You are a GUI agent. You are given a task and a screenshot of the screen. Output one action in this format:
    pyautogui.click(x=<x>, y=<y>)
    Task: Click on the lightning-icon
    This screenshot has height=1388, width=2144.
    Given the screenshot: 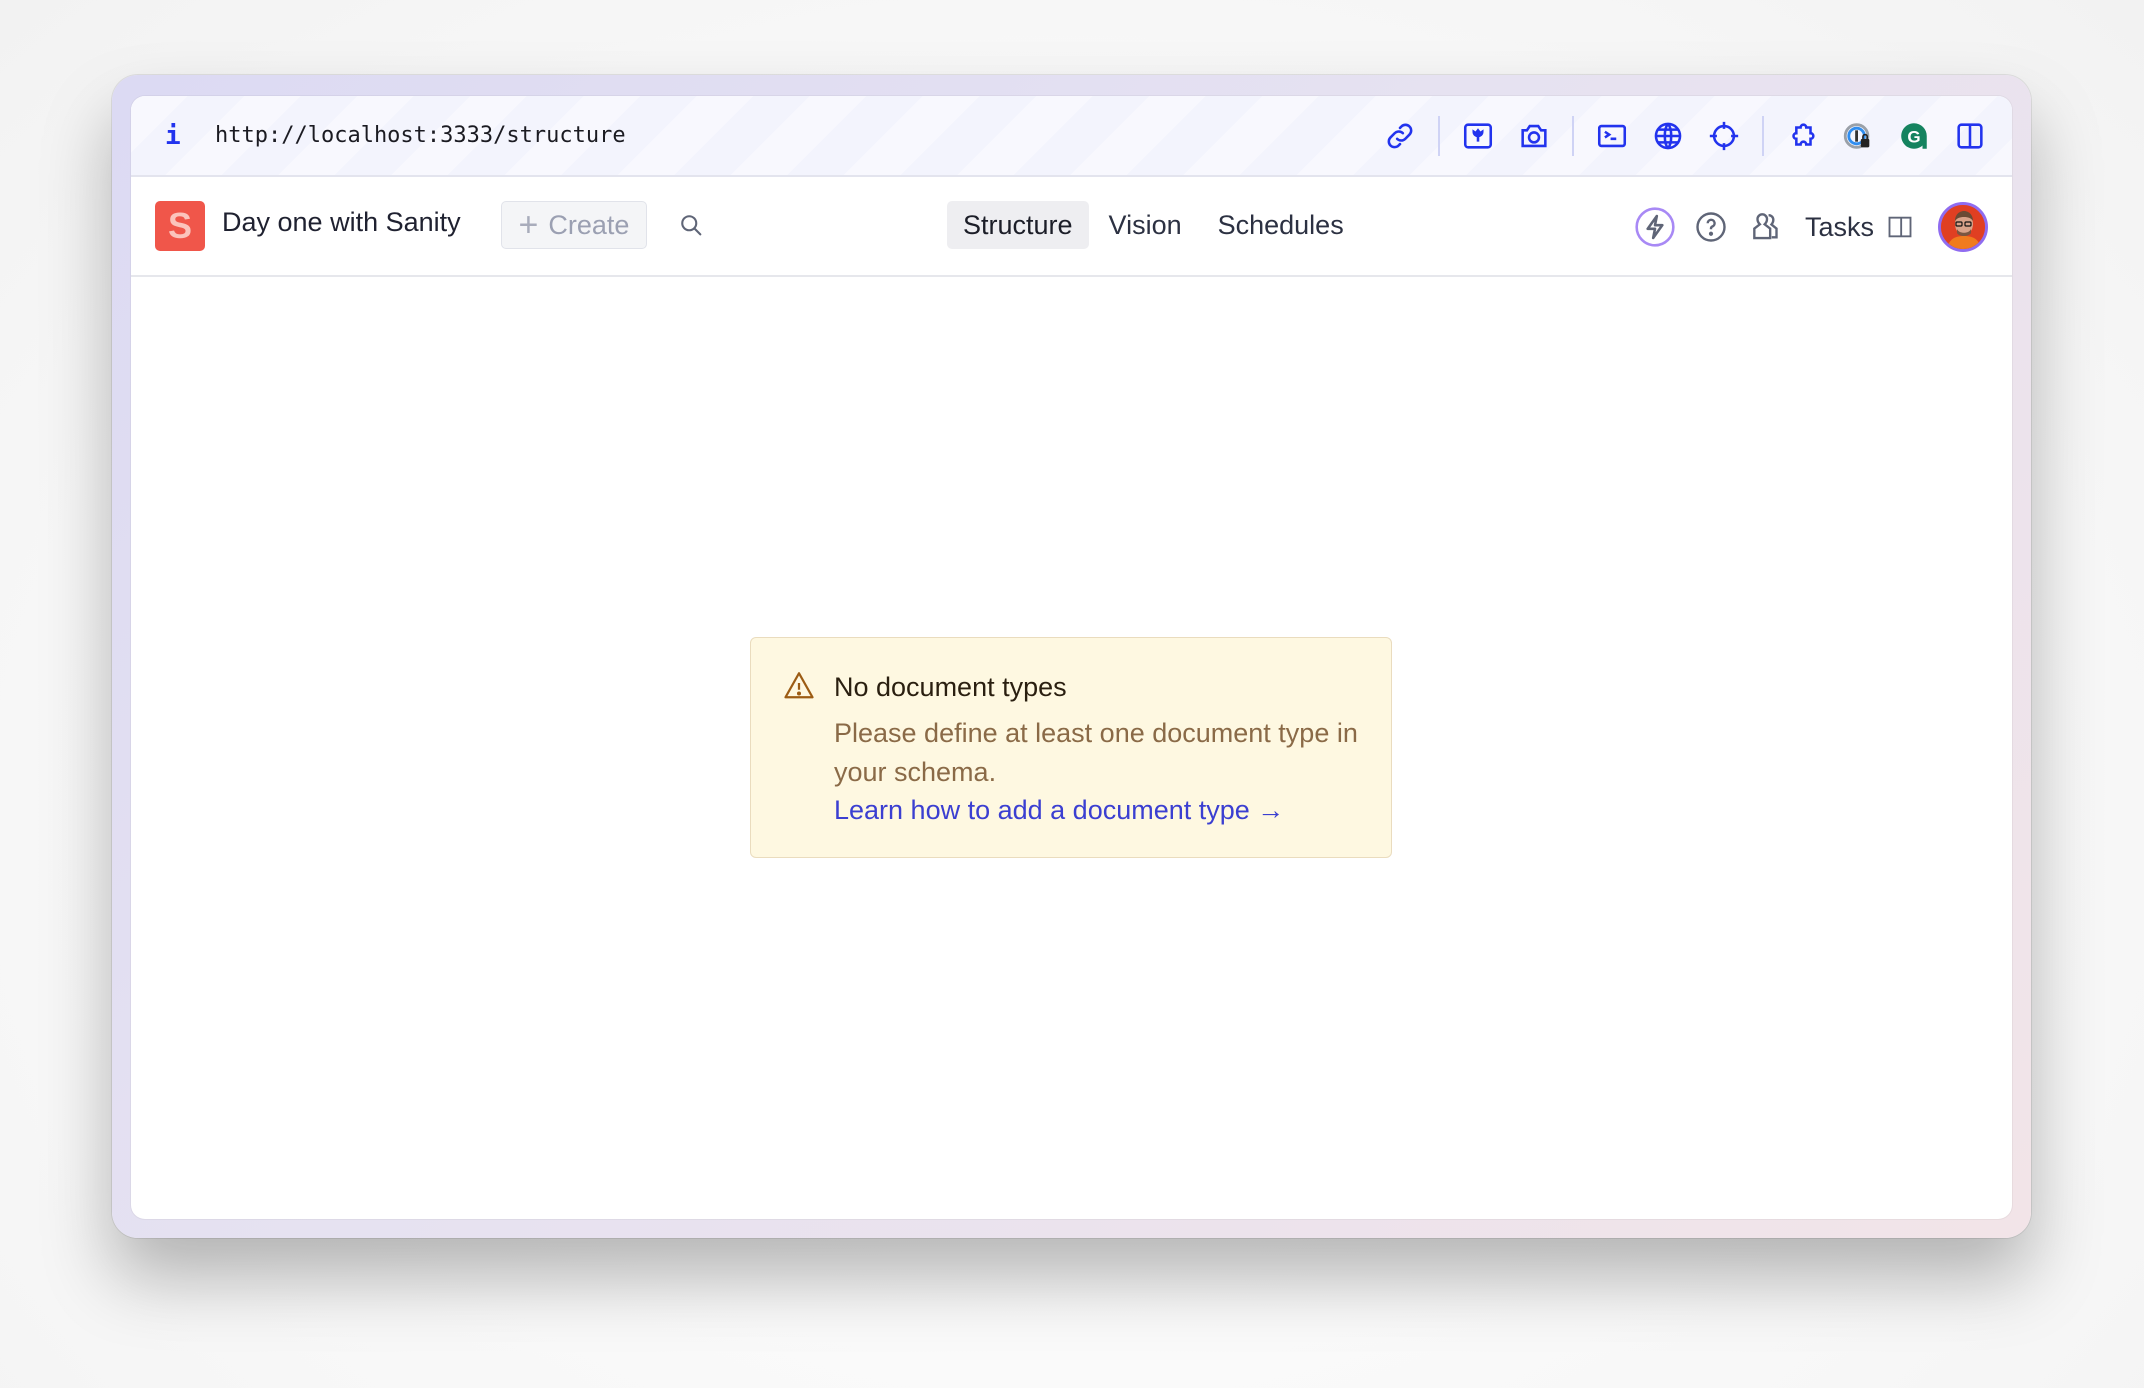 What is the action you would take?
    pyautogui.click(x=1655, y=227)
    